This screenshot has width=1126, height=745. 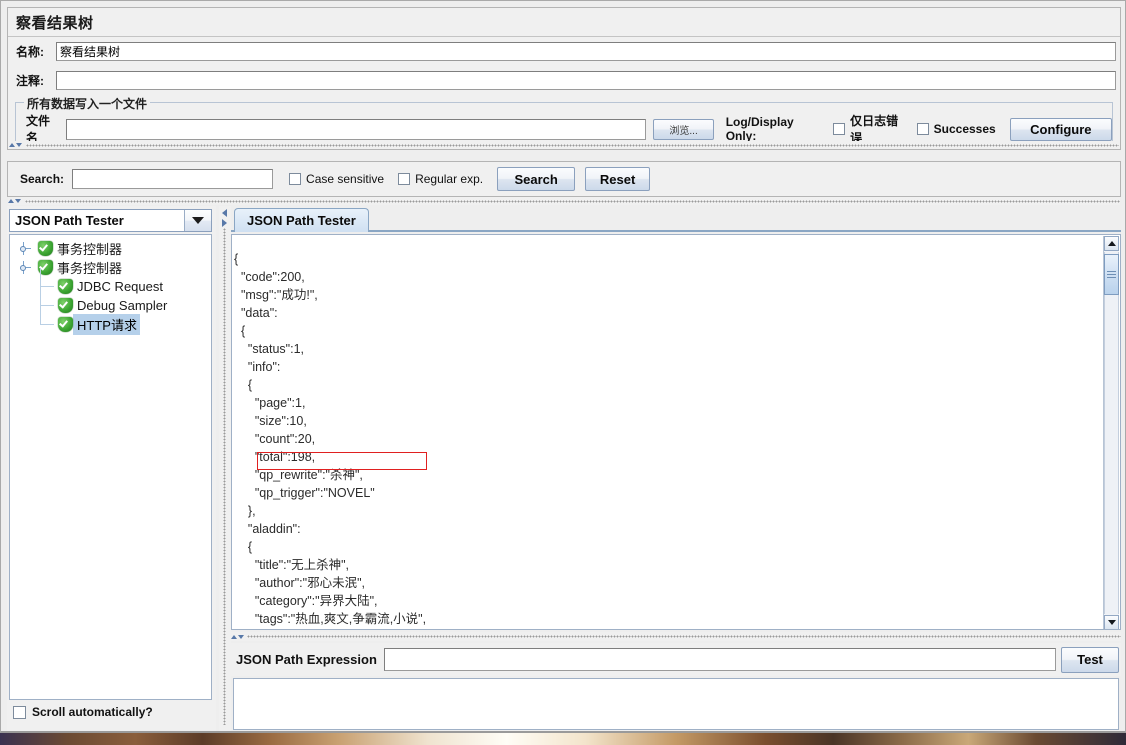 What do you see at coordinates (719, 659) in the screenshot?
I see `json-path-expression-input` at bounding box center [719, 659].